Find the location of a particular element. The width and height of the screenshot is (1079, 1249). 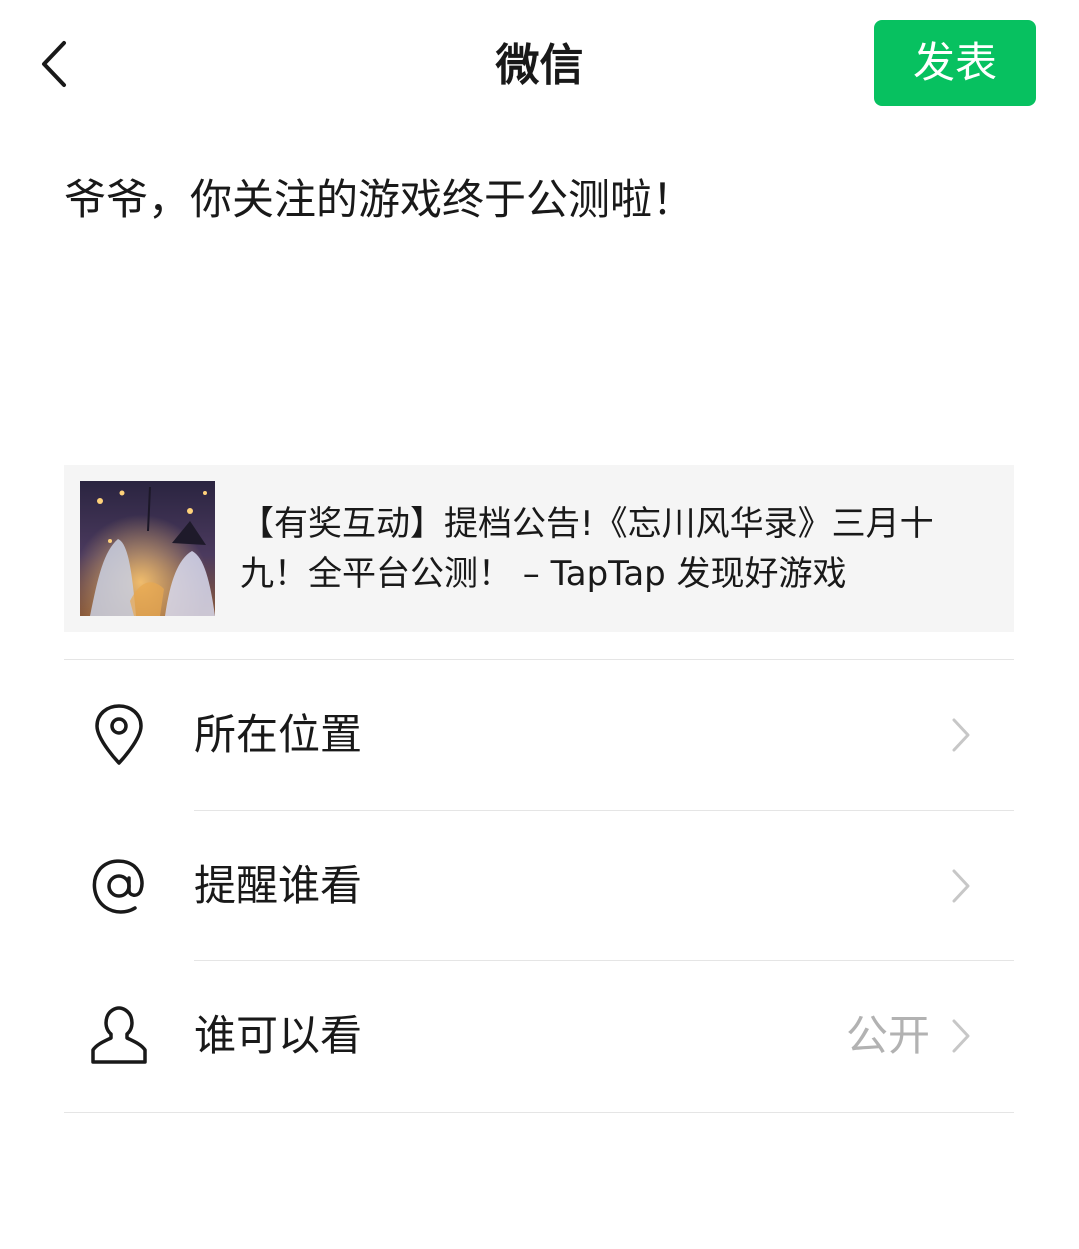

location-pin-icon is located at coordinates (119, 735).